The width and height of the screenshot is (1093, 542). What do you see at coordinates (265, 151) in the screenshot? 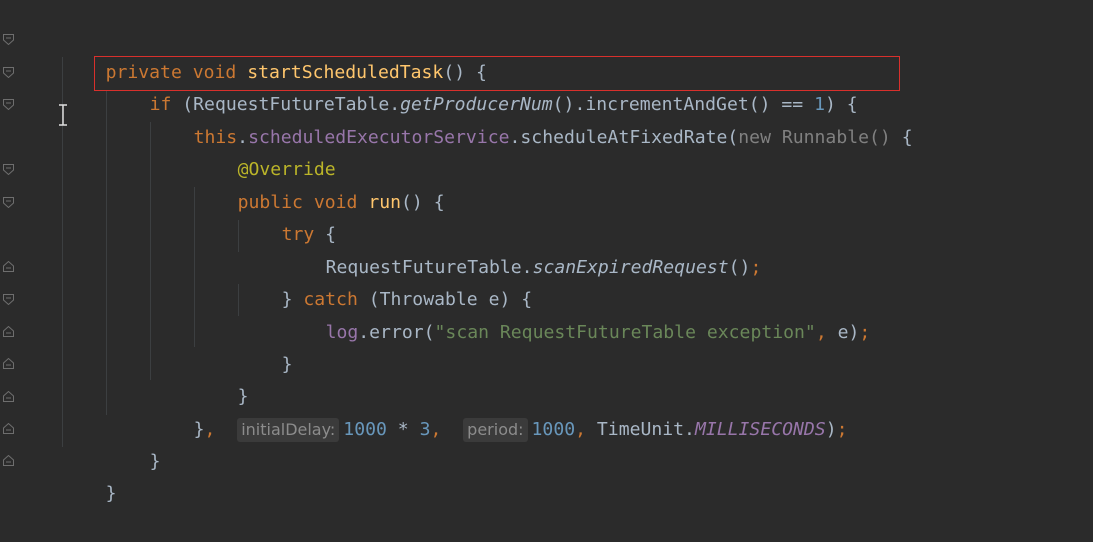
I see `code-line: @Override` at bounding box center [265, 151].